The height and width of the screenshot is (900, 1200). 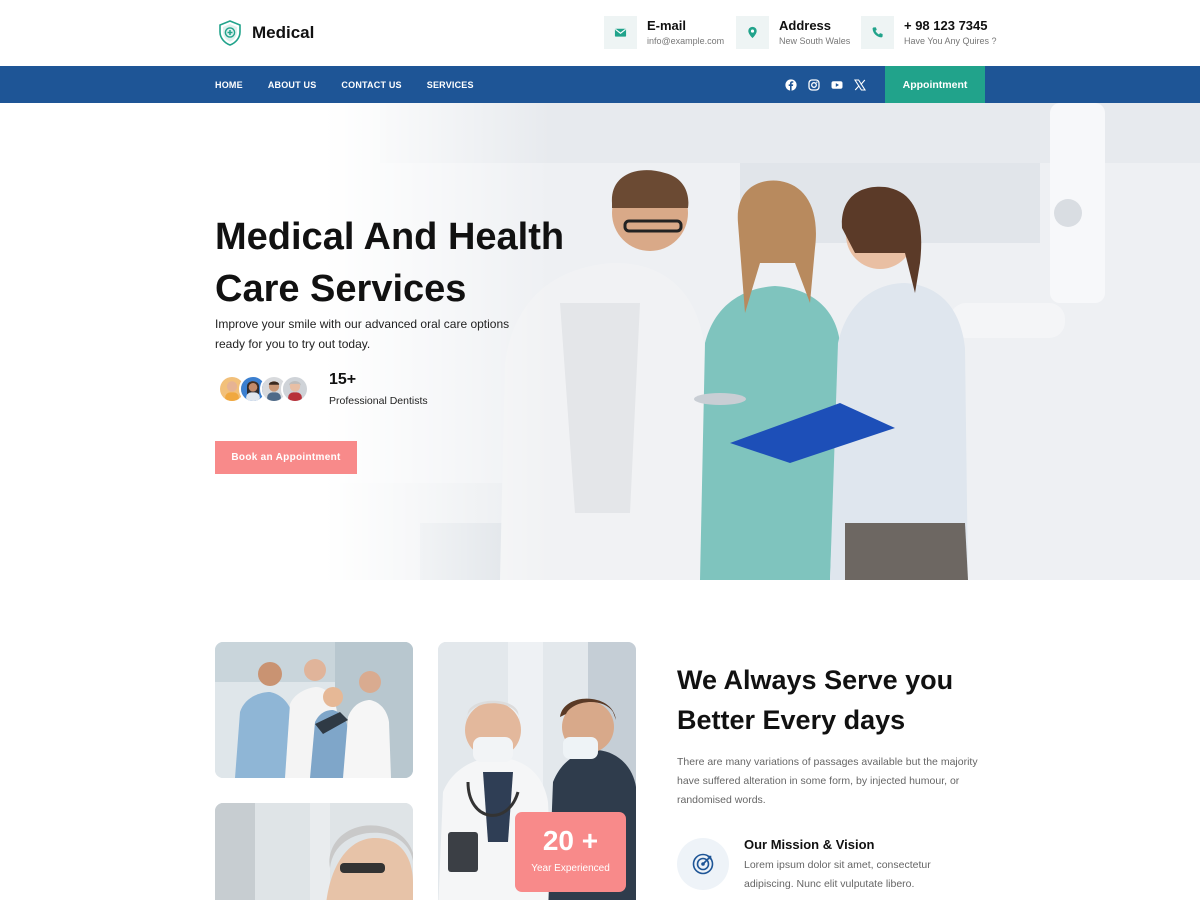 What do you see at coordinates (295, 389) in the screenshot?
I see `avatar` at bounding box center [295, 389].